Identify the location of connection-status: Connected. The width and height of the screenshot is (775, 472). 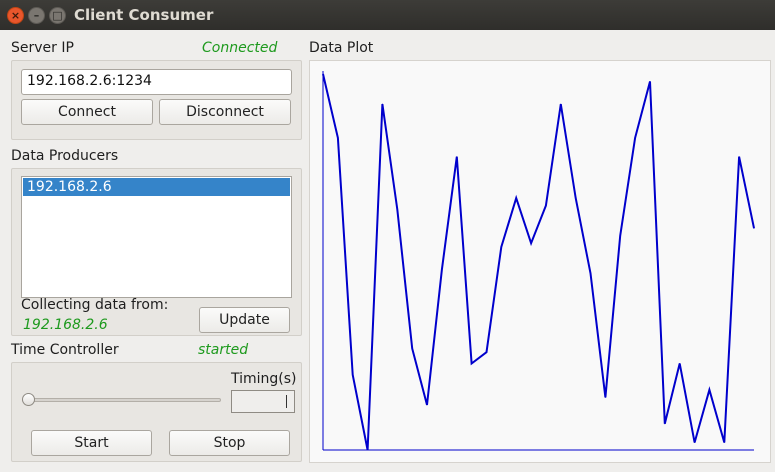
(240, 48).